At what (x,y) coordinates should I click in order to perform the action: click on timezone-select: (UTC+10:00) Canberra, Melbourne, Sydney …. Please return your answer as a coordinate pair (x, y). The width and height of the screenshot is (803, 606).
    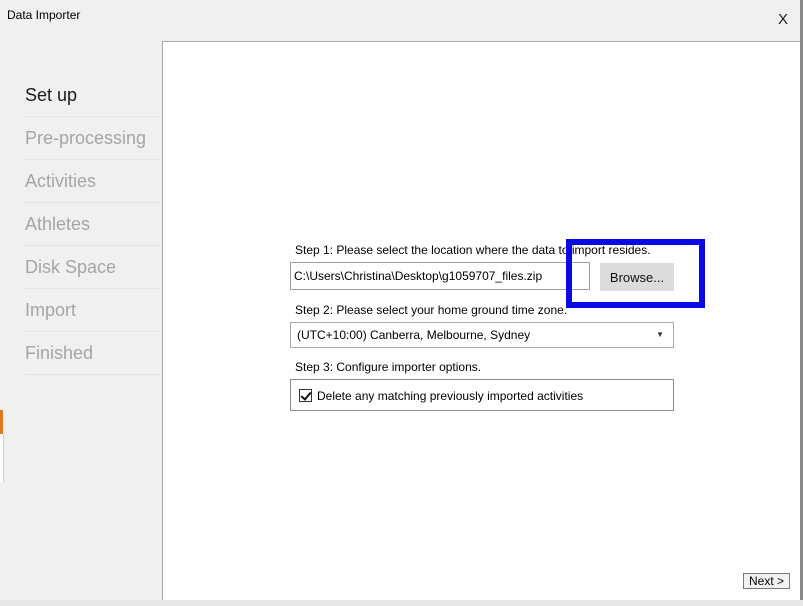
    Looking at the image, I should click on (482, 335).